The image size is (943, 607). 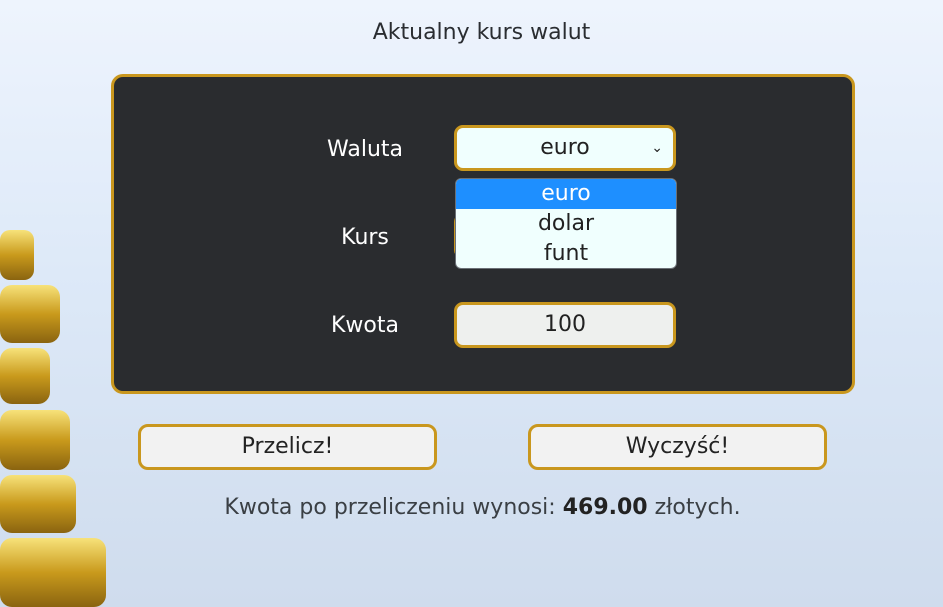 What do you see at coordinates (565, 325) in the screenshot?
I see `amount-field: 100` at bounding box center [565, 325].